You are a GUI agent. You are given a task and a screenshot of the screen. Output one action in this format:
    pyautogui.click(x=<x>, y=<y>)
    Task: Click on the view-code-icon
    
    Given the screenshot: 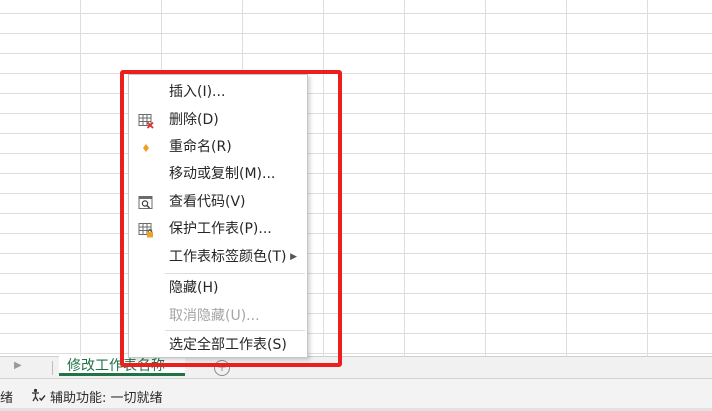 What is the action you would take?
    pyautogui.click(x=146, y=202)
    